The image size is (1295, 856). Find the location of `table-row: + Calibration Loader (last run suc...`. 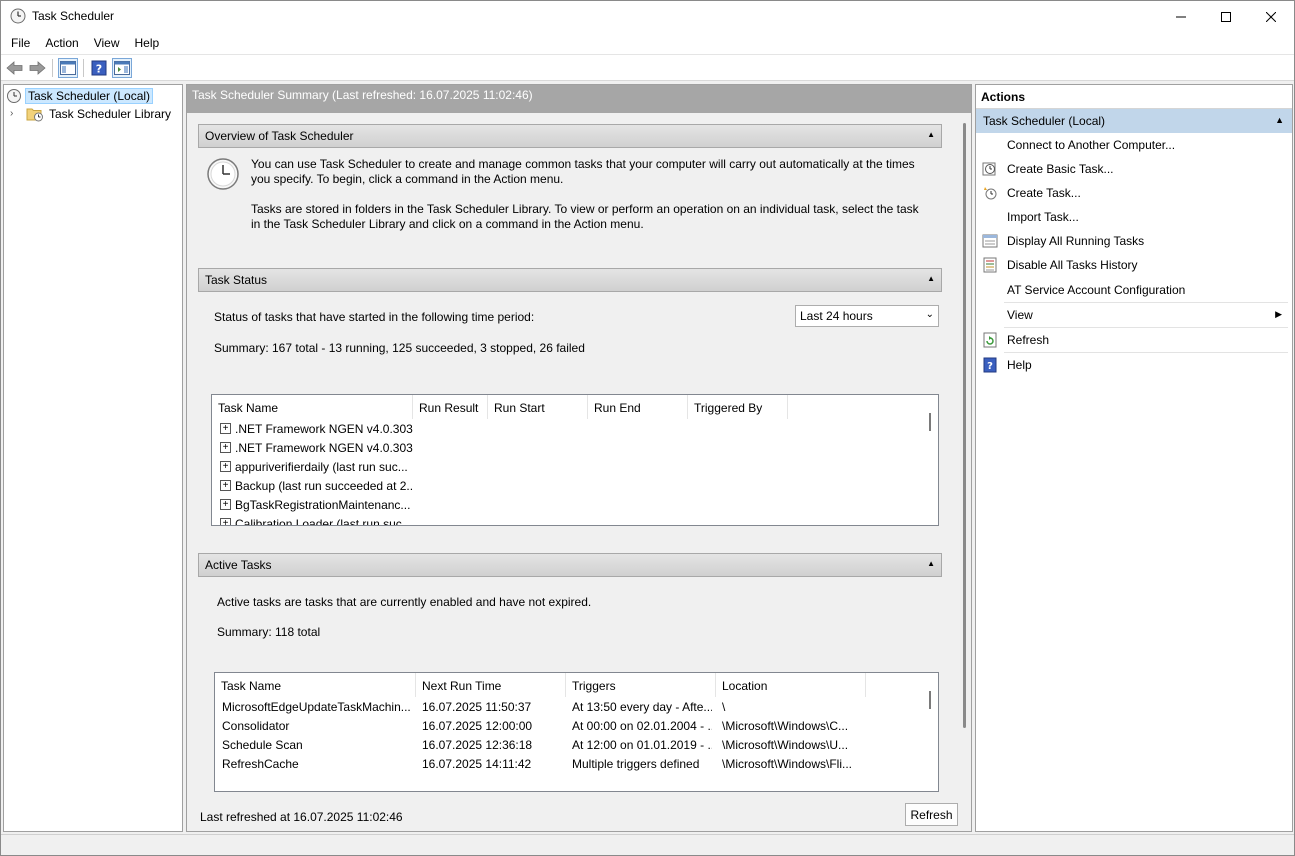

table-row: + Calibration Loader (last run suc... is located at coordinates (575, 520).